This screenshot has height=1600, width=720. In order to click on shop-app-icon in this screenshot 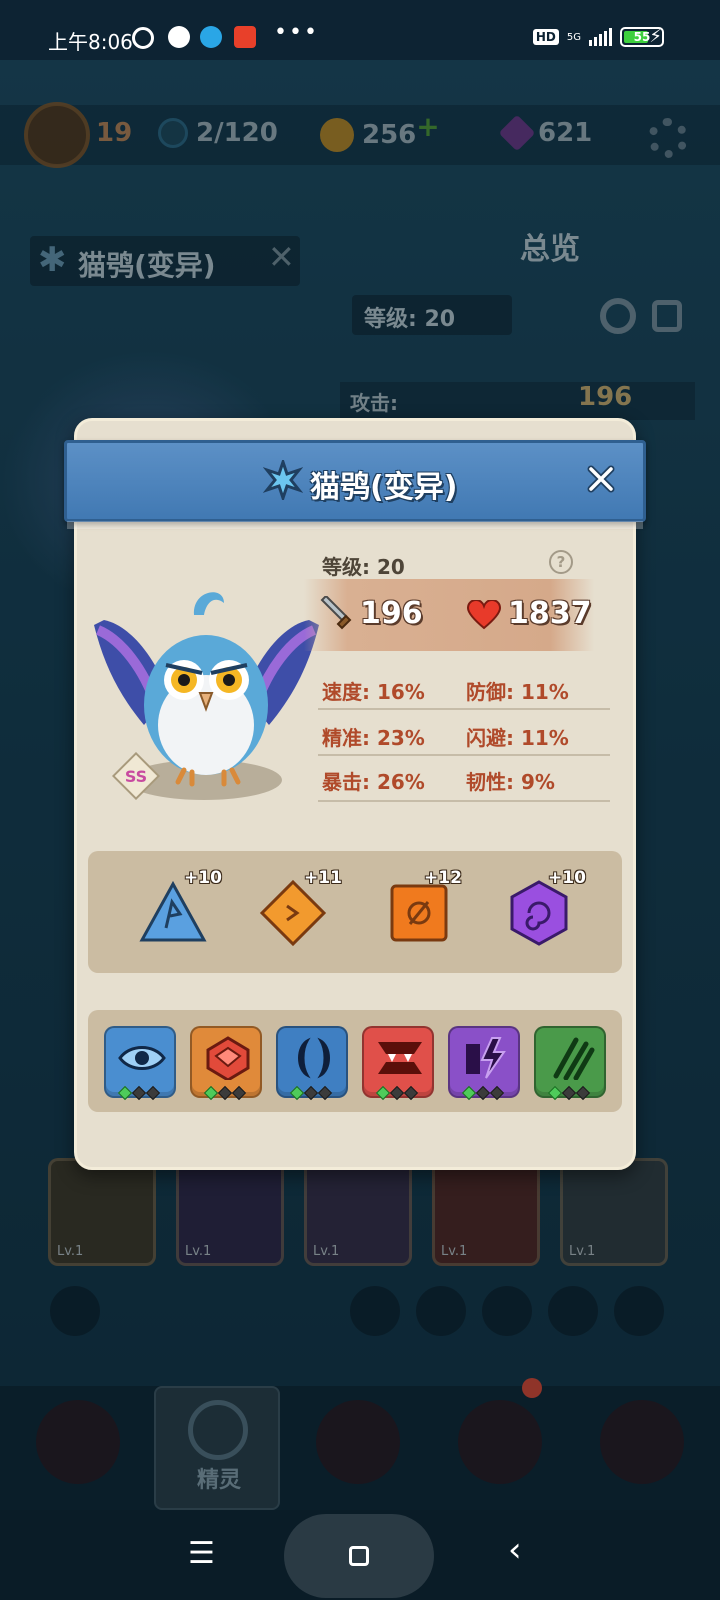, I will do `click(245, 37)`.